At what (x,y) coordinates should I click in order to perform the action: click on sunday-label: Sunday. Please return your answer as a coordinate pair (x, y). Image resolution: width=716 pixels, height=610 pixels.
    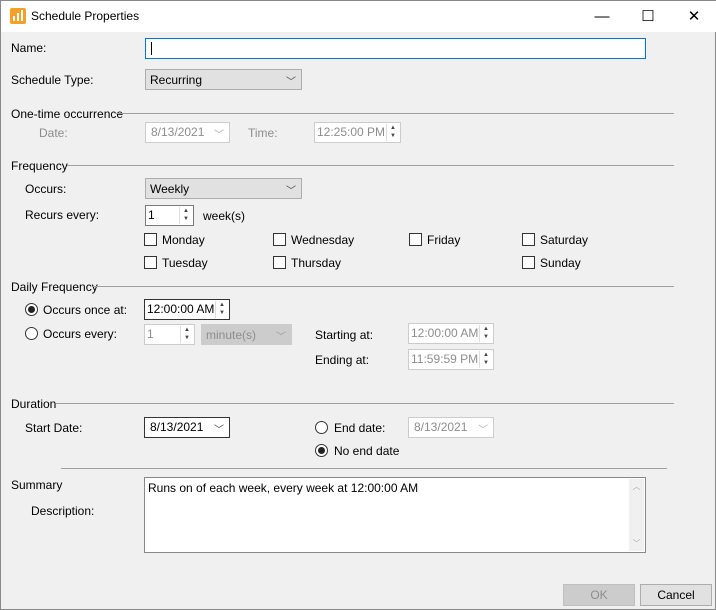
    Looking at the image, I should click on (560, 263).